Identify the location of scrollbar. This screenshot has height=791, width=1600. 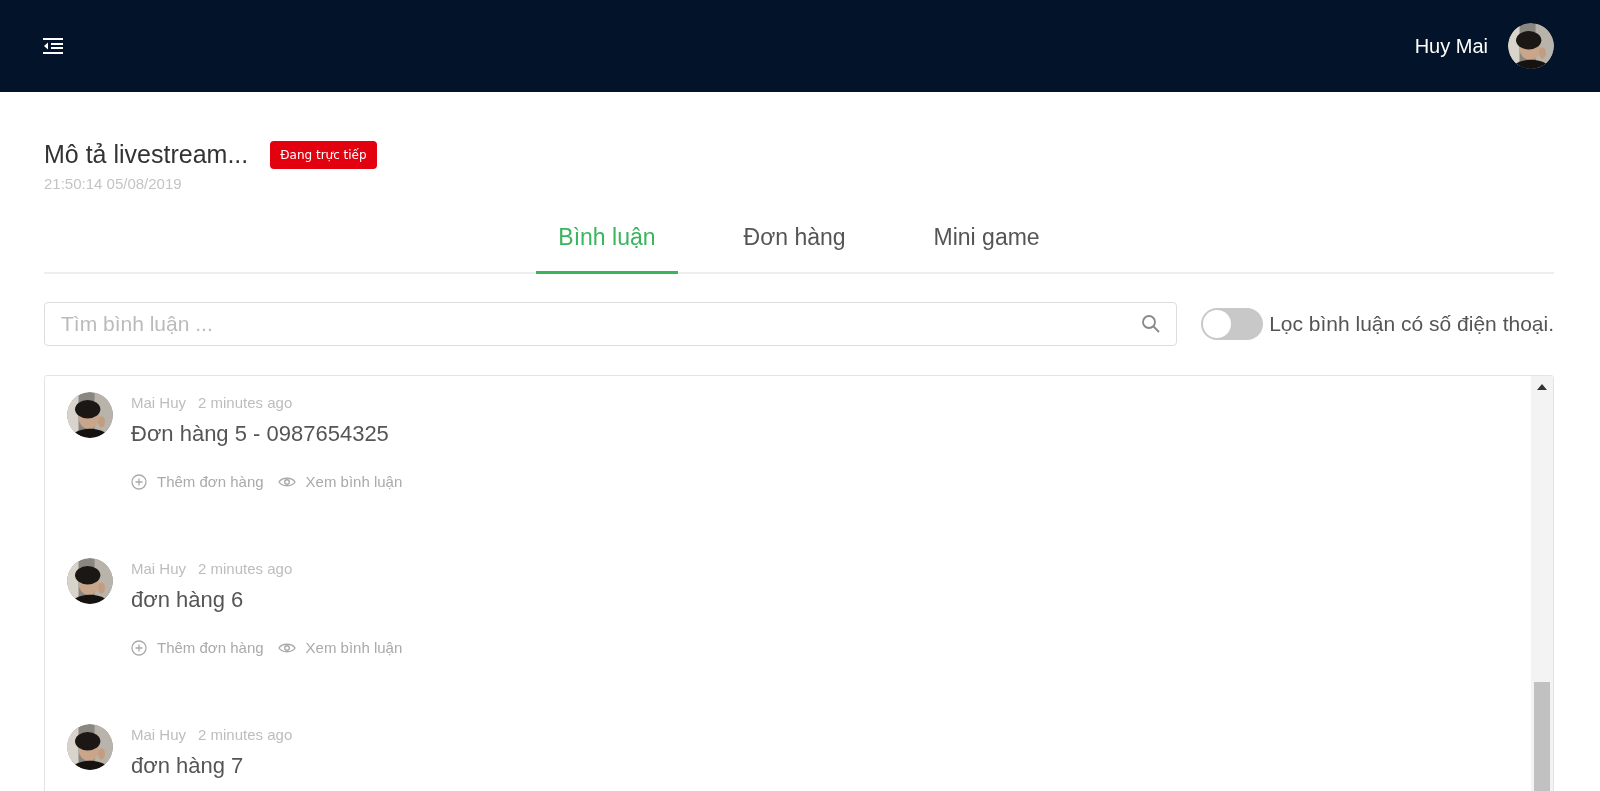
(1542, 583).